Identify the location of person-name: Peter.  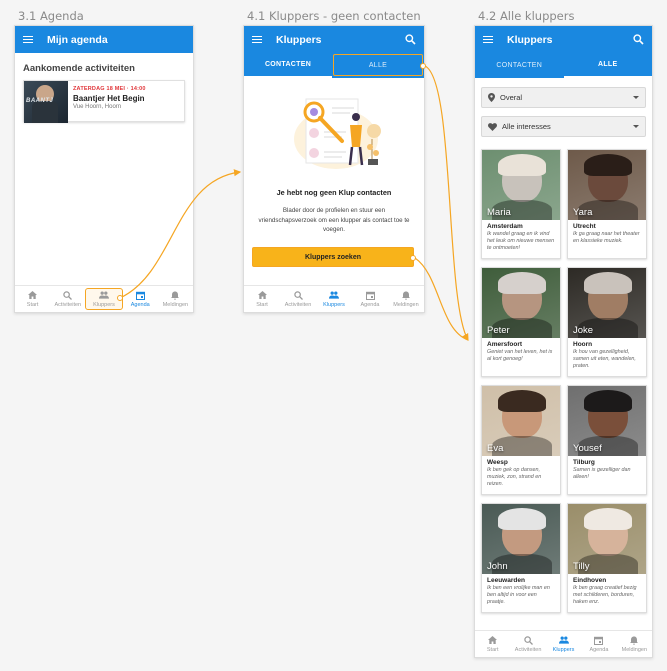
(498, 330).